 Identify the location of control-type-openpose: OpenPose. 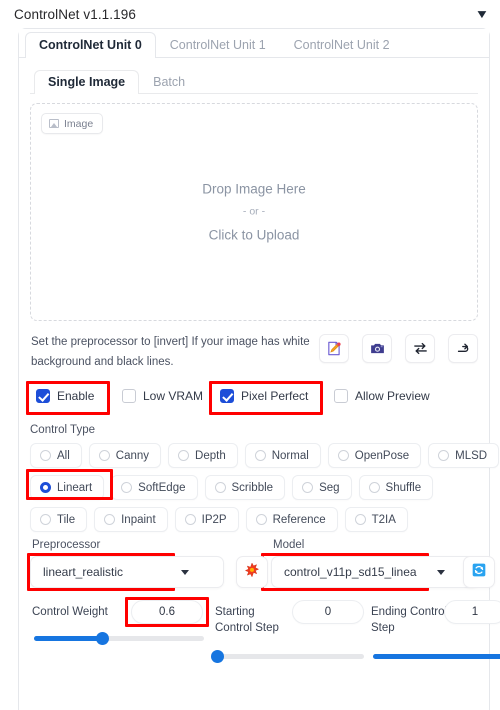
(374, 455).